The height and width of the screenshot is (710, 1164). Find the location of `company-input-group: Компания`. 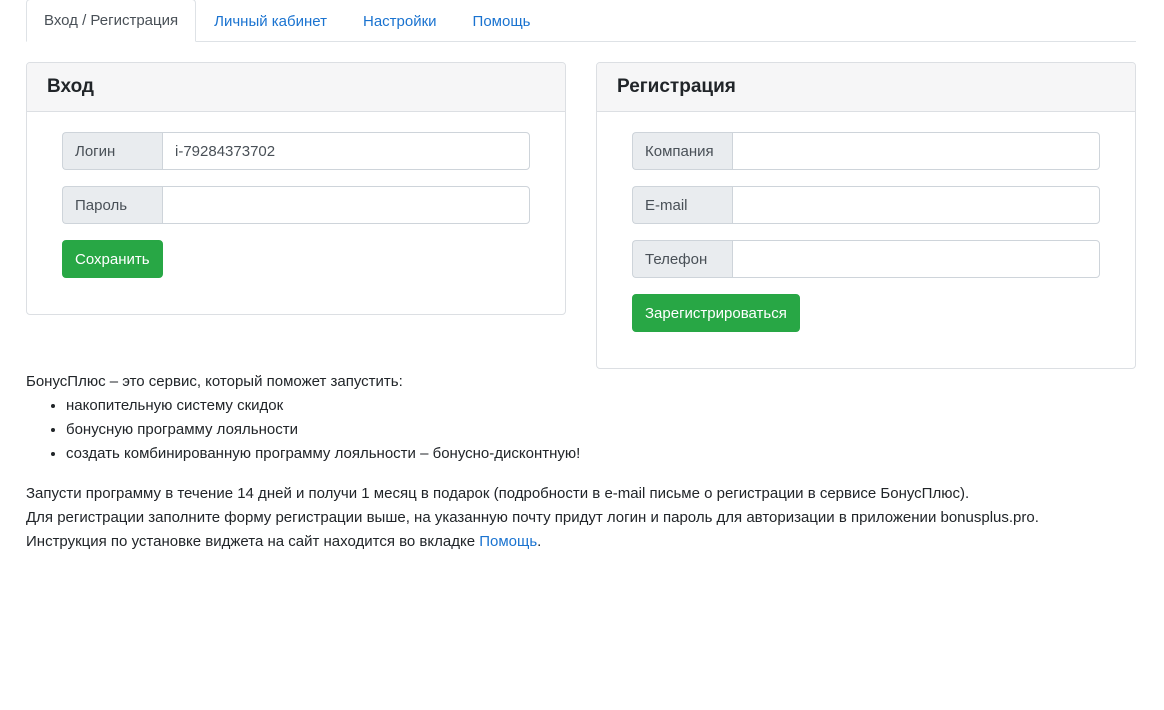

company-input-group: Компания is located at coordinates (866, 151).